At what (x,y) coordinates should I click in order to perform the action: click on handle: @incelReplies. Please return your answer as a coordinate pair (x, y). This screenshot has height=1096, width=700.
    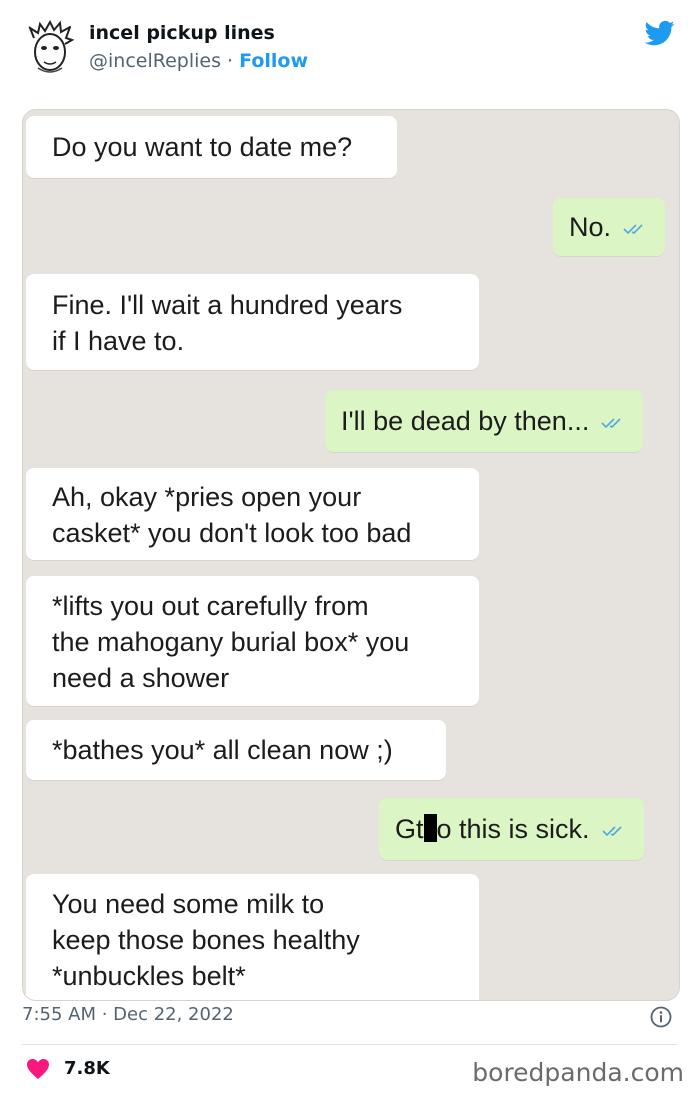
    Looking at the image, I should click on (155, 61).